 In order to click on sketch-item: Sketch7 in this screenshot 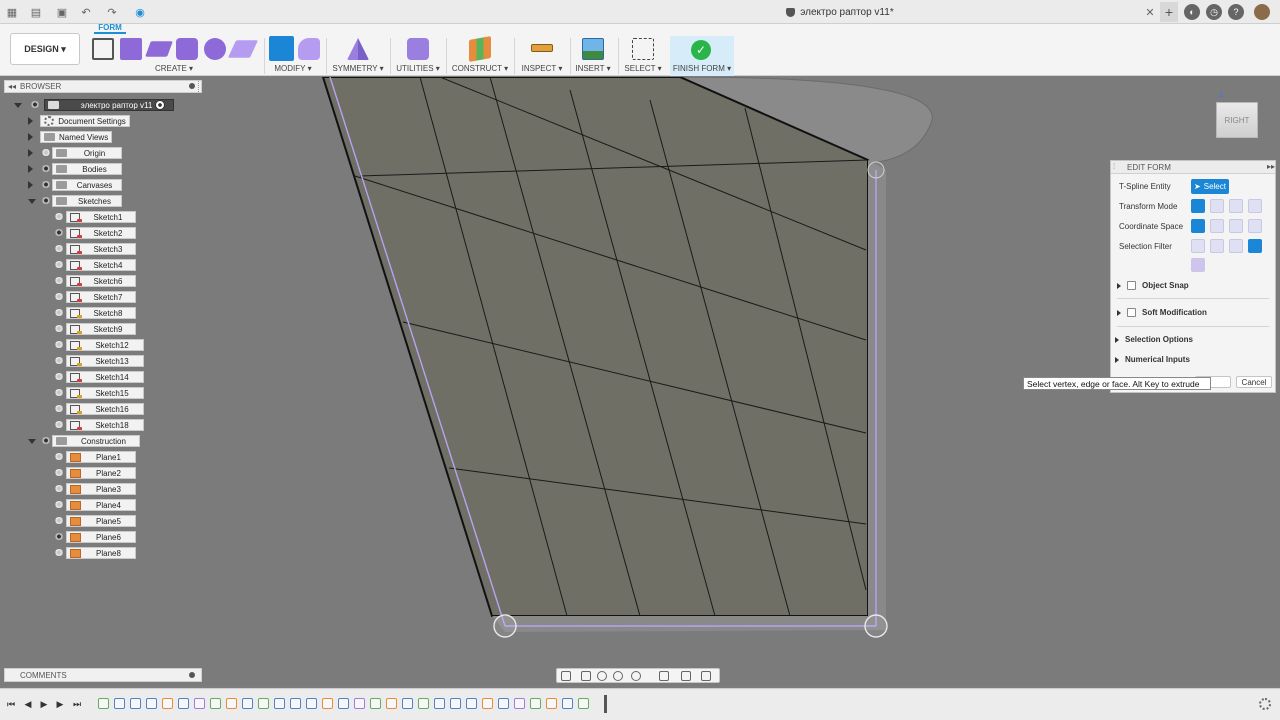, I will do `click(101, 297)`.